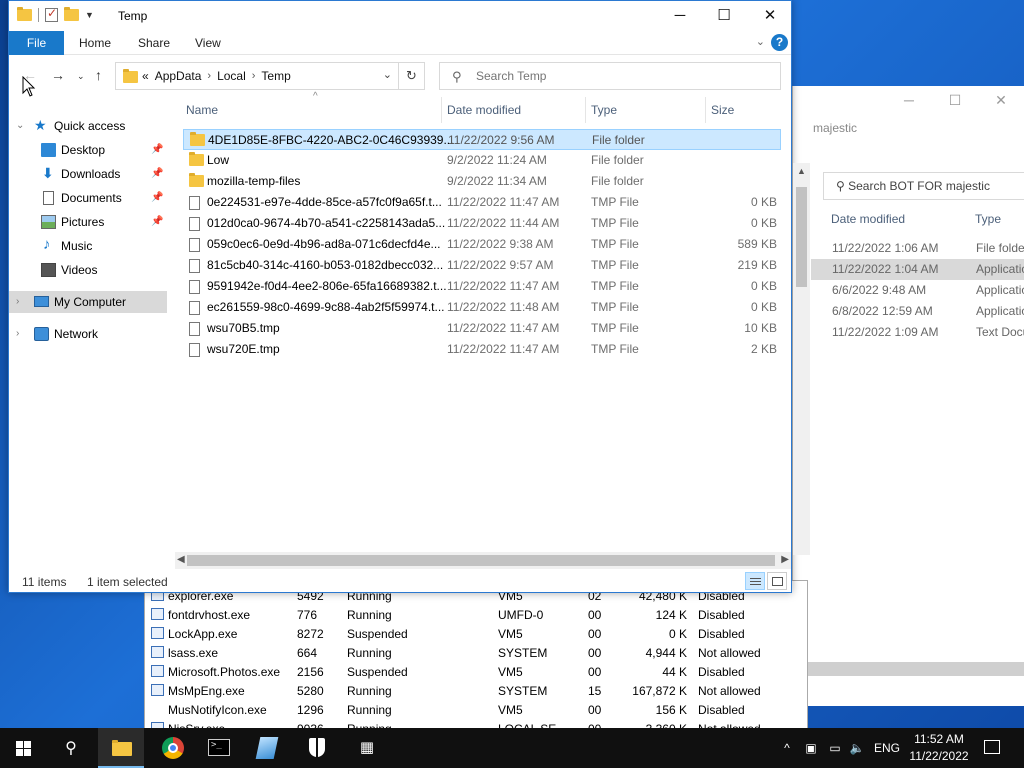 Image resolution: width=1024 pixels, height=768 pixels. I want to click on file-tab: File, so click(36, 43).